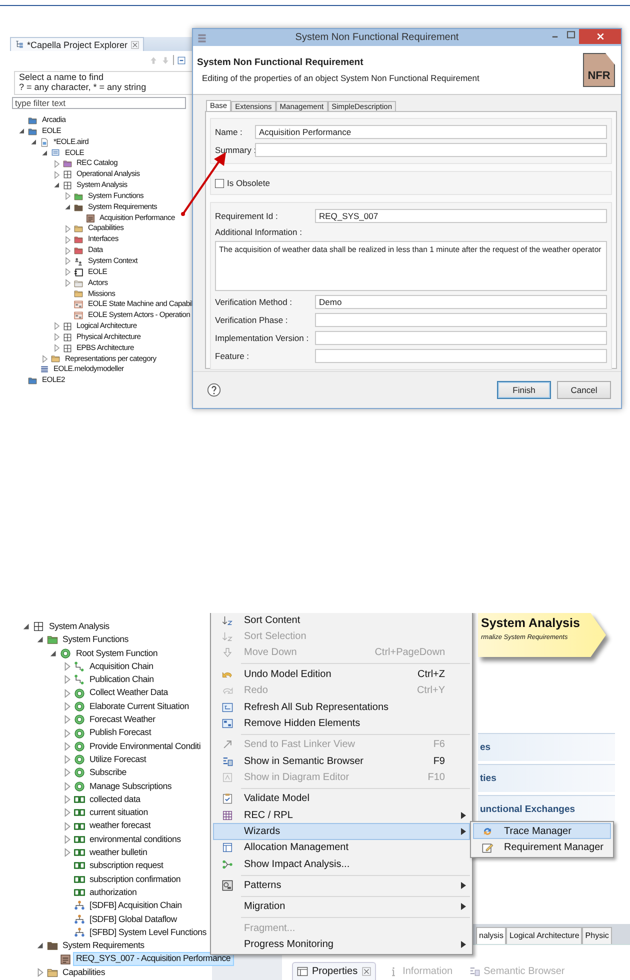 Image resolution: width=630 pixels, height=980 pixels. I want to click on menu-label: Requirement Manager, so click(553, 848).